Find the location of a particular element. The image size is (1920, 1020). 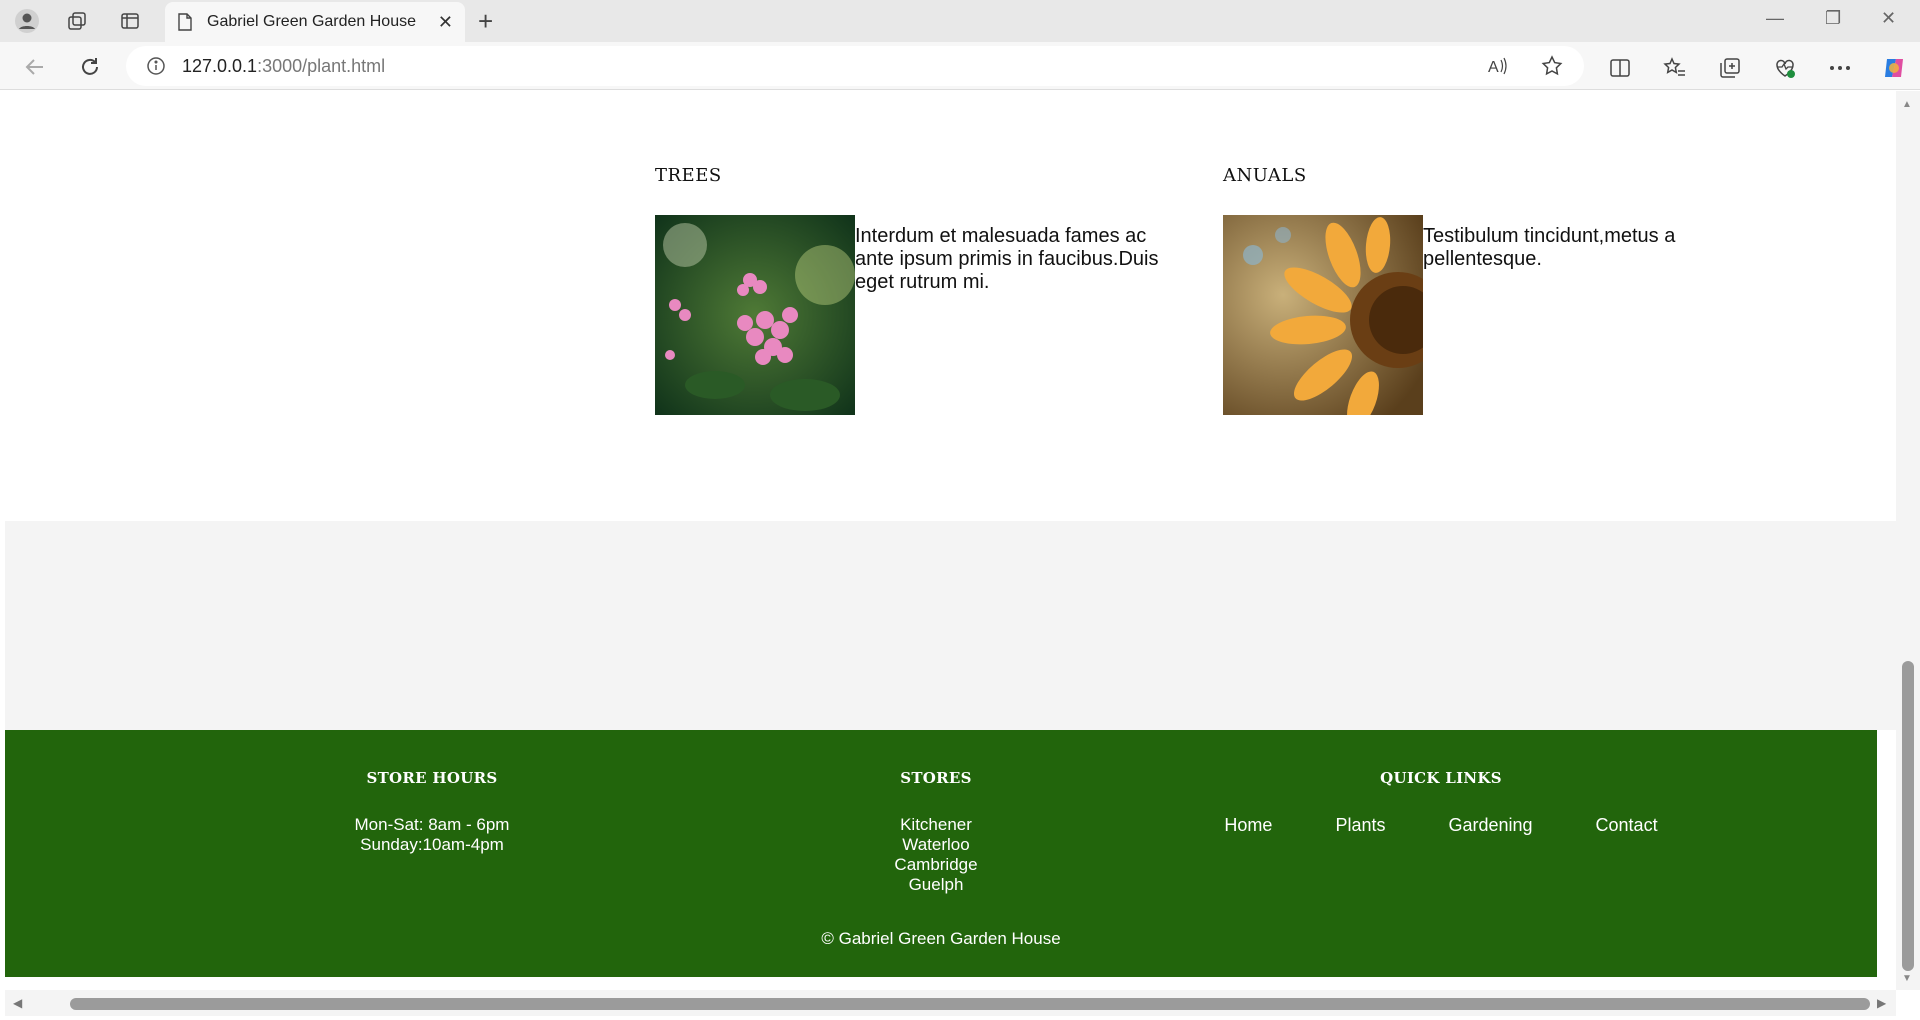

link-plants: Plants is located at coordinates (1360, 825).